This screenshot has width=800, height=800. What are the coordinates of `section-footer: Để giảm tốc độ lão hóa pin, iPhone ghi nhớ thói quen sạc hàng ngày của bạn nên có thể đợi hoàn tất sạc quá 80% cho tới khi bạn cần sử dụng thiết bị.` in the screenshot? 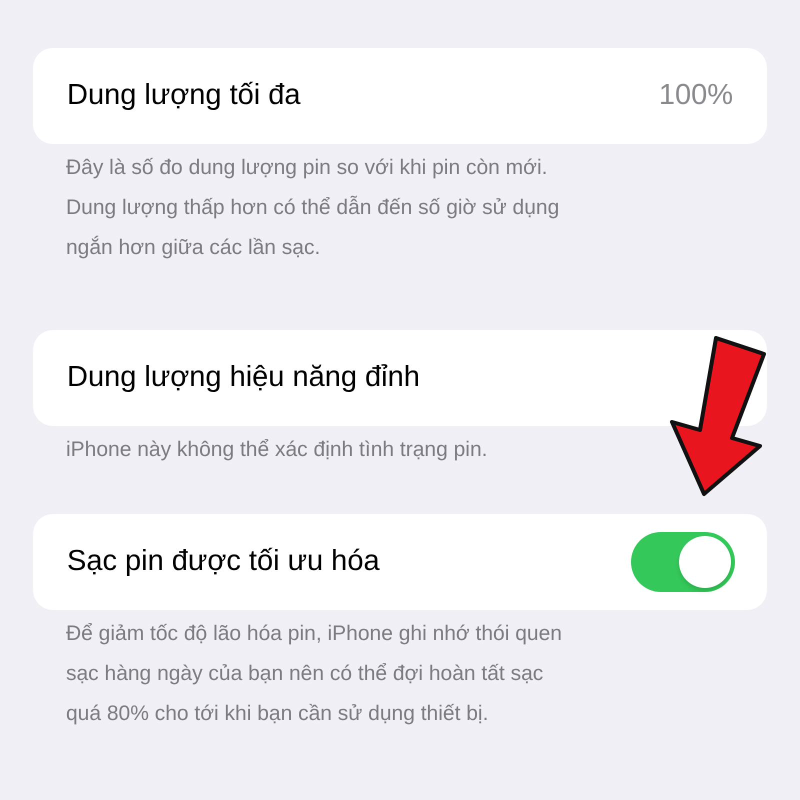 It's located at (400, 672).